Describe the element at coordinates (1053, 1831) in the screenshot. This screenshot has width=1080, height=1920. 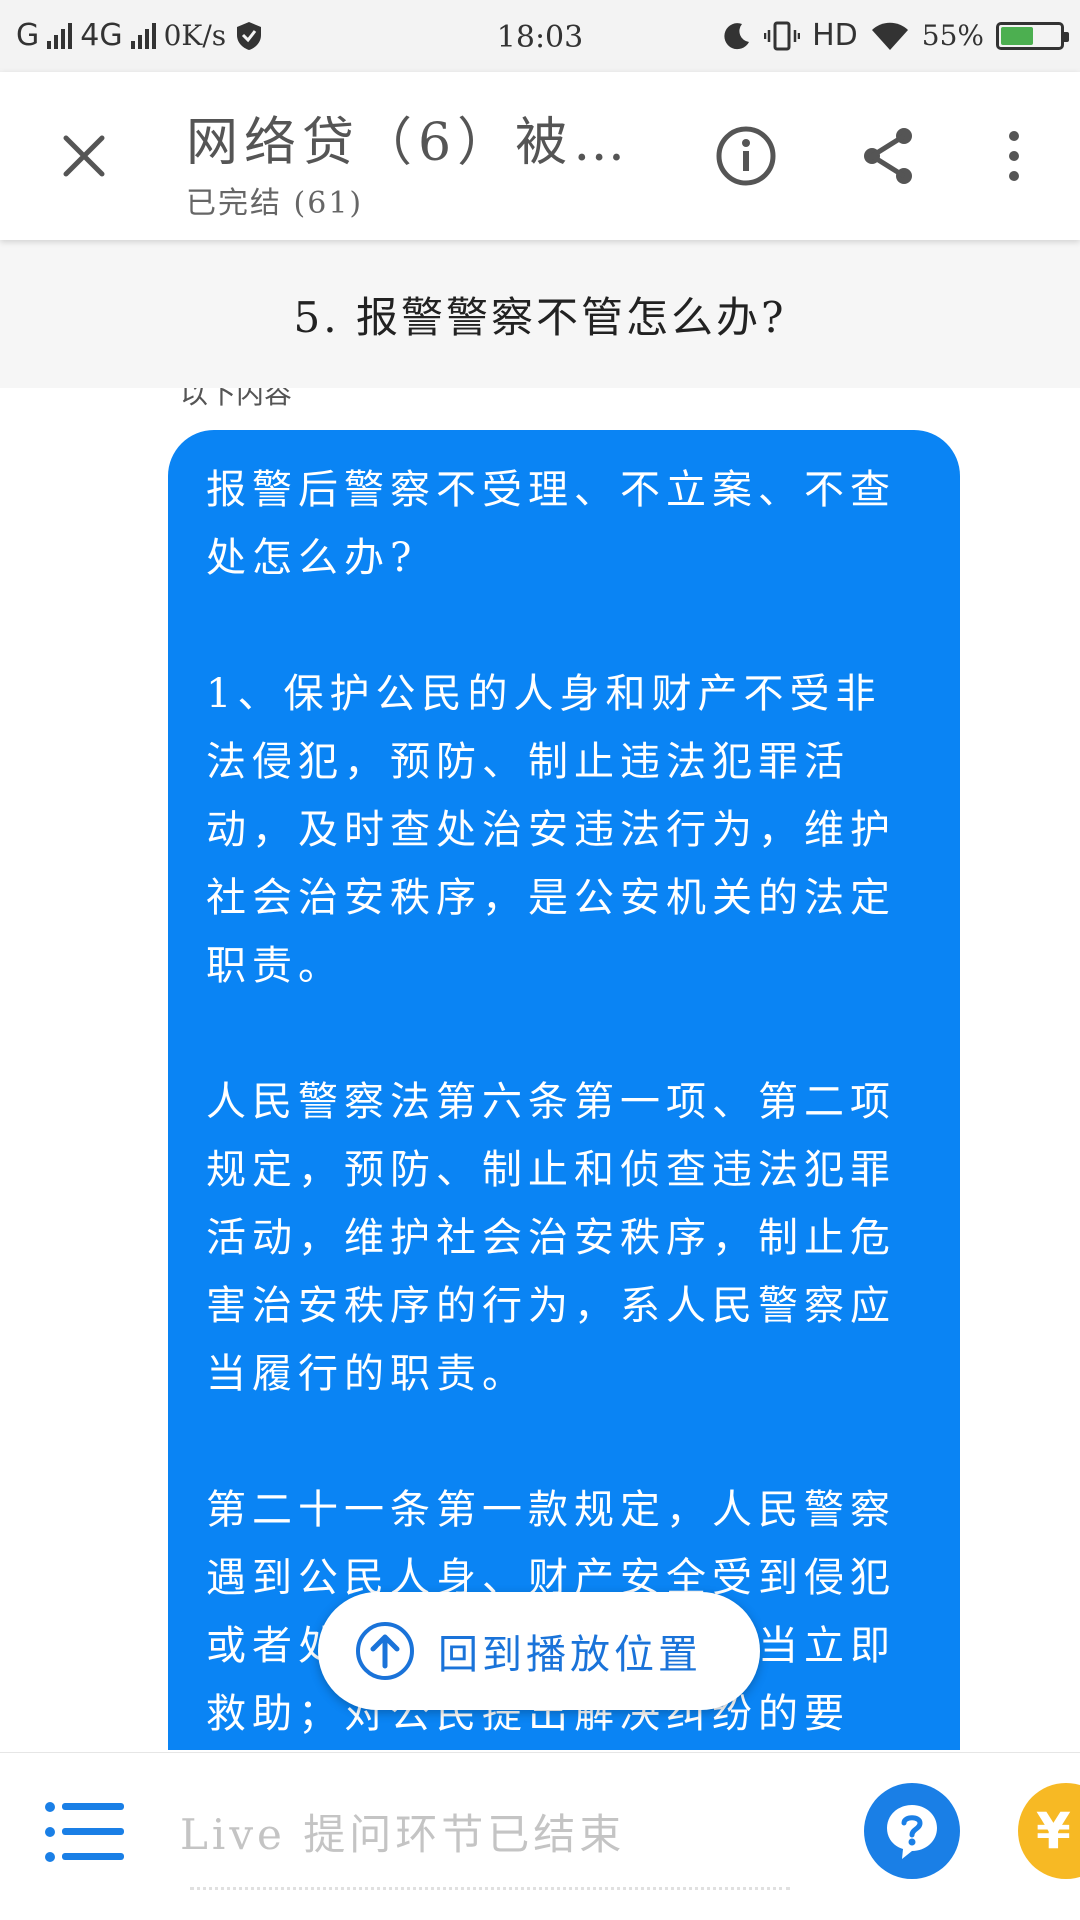
I see `yuan-icon: ¥` at that location.